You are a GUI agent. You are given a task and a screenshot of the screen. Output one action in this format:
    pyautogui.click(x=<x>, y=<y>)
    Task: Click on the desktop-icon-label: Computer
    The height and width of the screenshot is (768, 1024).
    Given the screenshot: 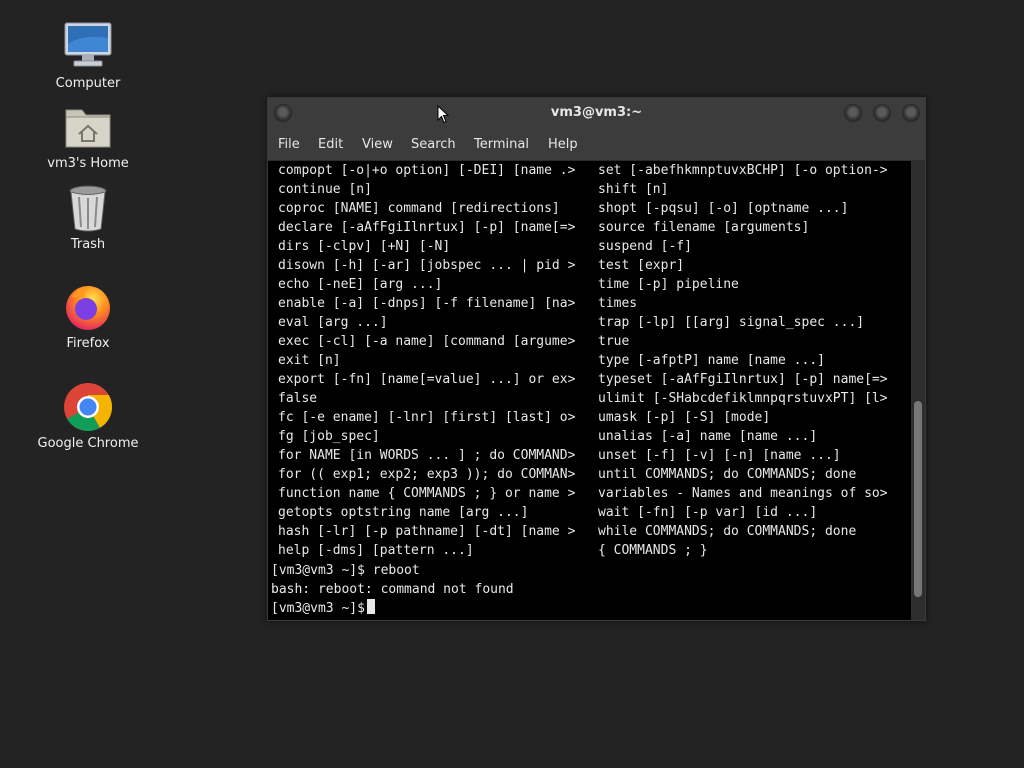 What is the action you would take?
    pyautogui.click(x=88, y=83)
    